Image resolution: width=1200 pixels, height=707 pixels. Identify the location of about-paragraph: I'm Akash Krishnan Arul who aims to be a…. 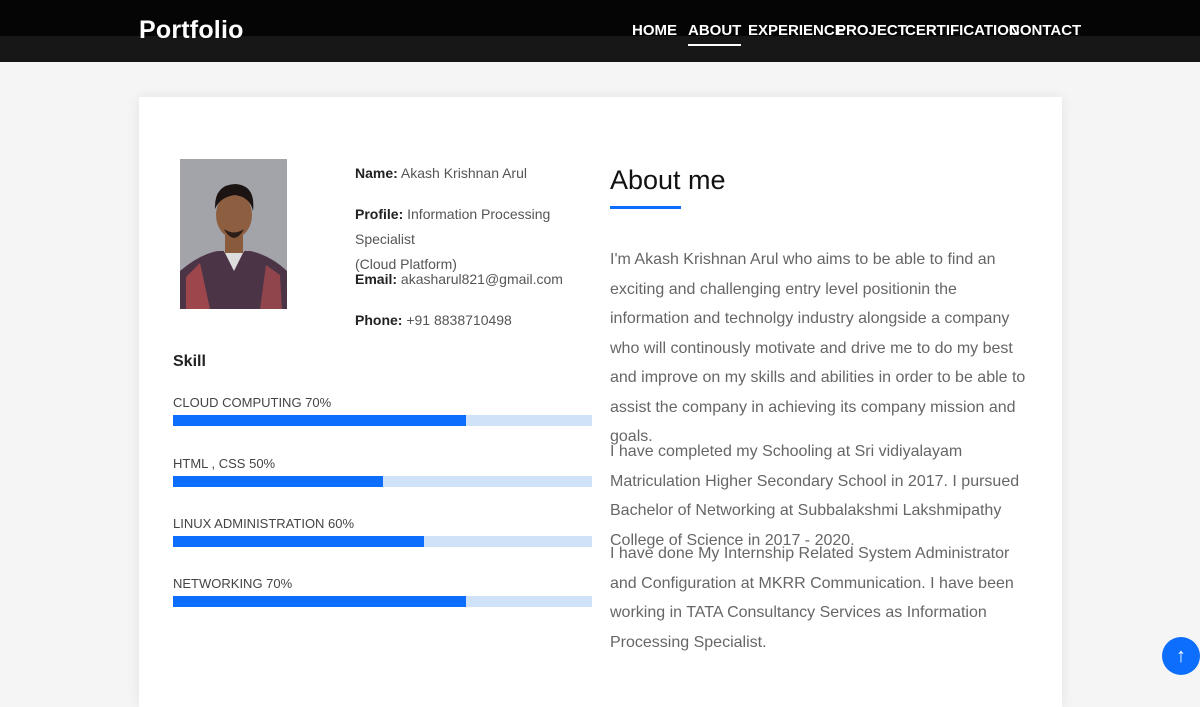
(818, 348).